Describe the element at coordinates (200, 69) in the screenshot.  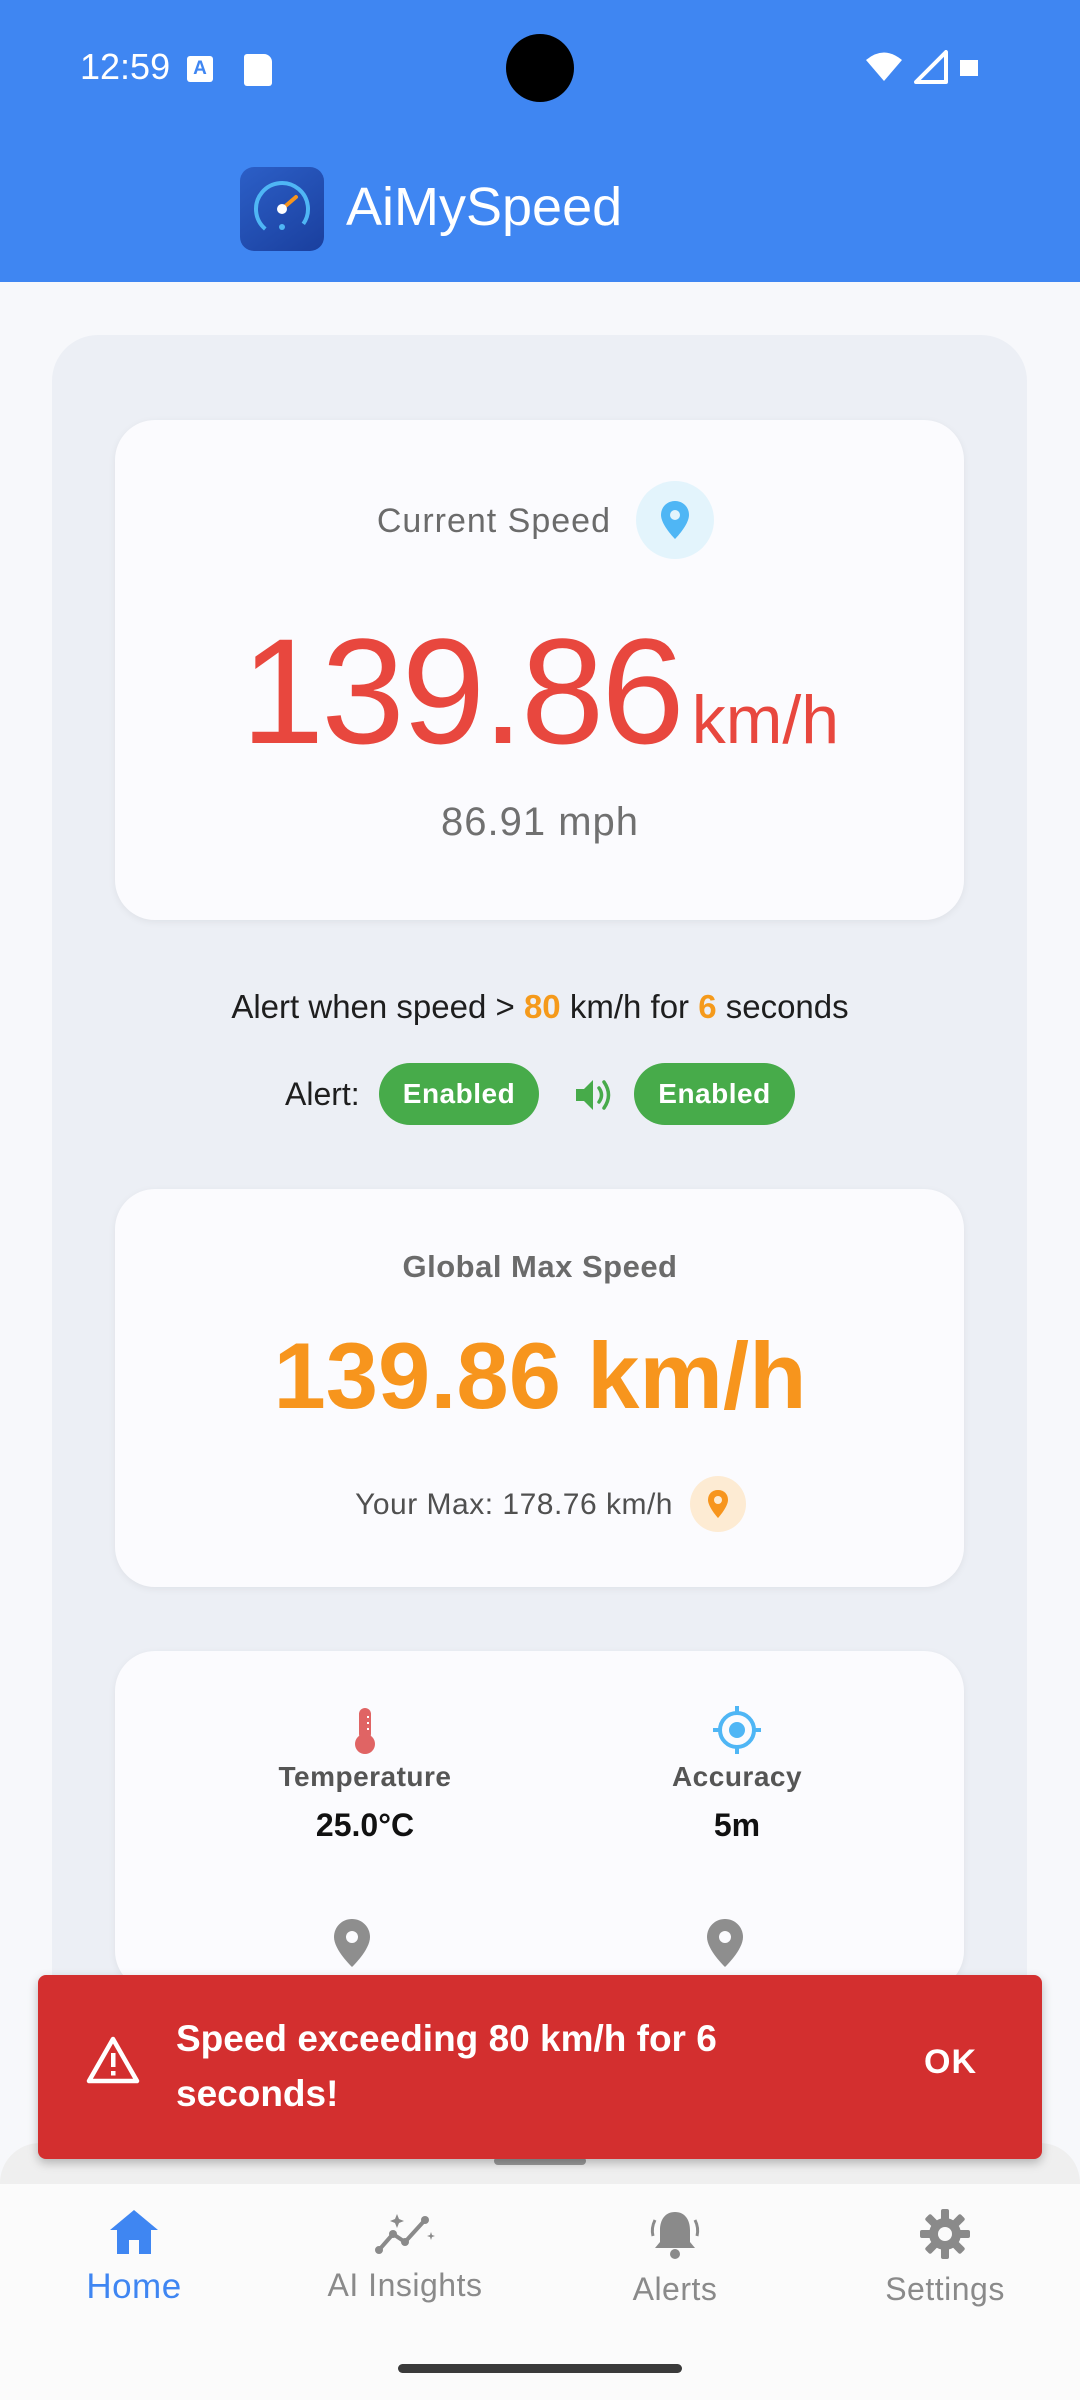
I see `a-icon: A` at that location.